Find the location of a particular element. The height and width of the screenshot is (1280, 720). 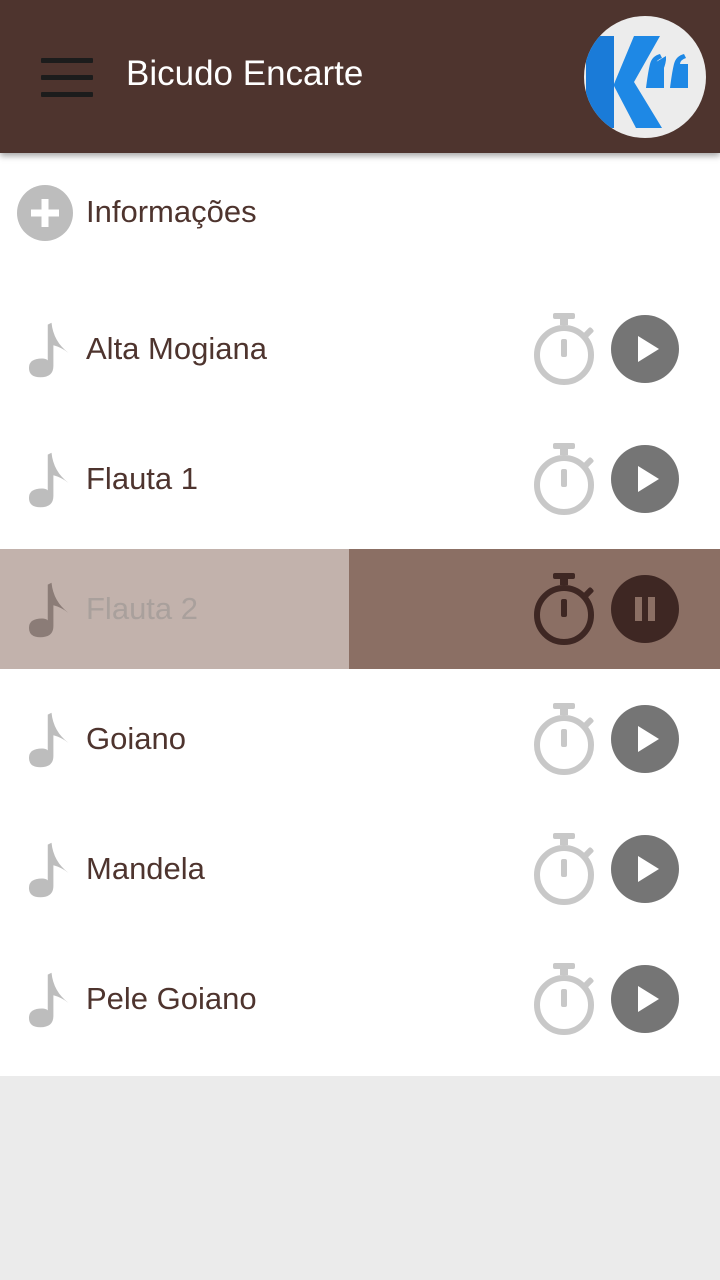

track-row: Flauta 2 is located at coordinates (360, 609).